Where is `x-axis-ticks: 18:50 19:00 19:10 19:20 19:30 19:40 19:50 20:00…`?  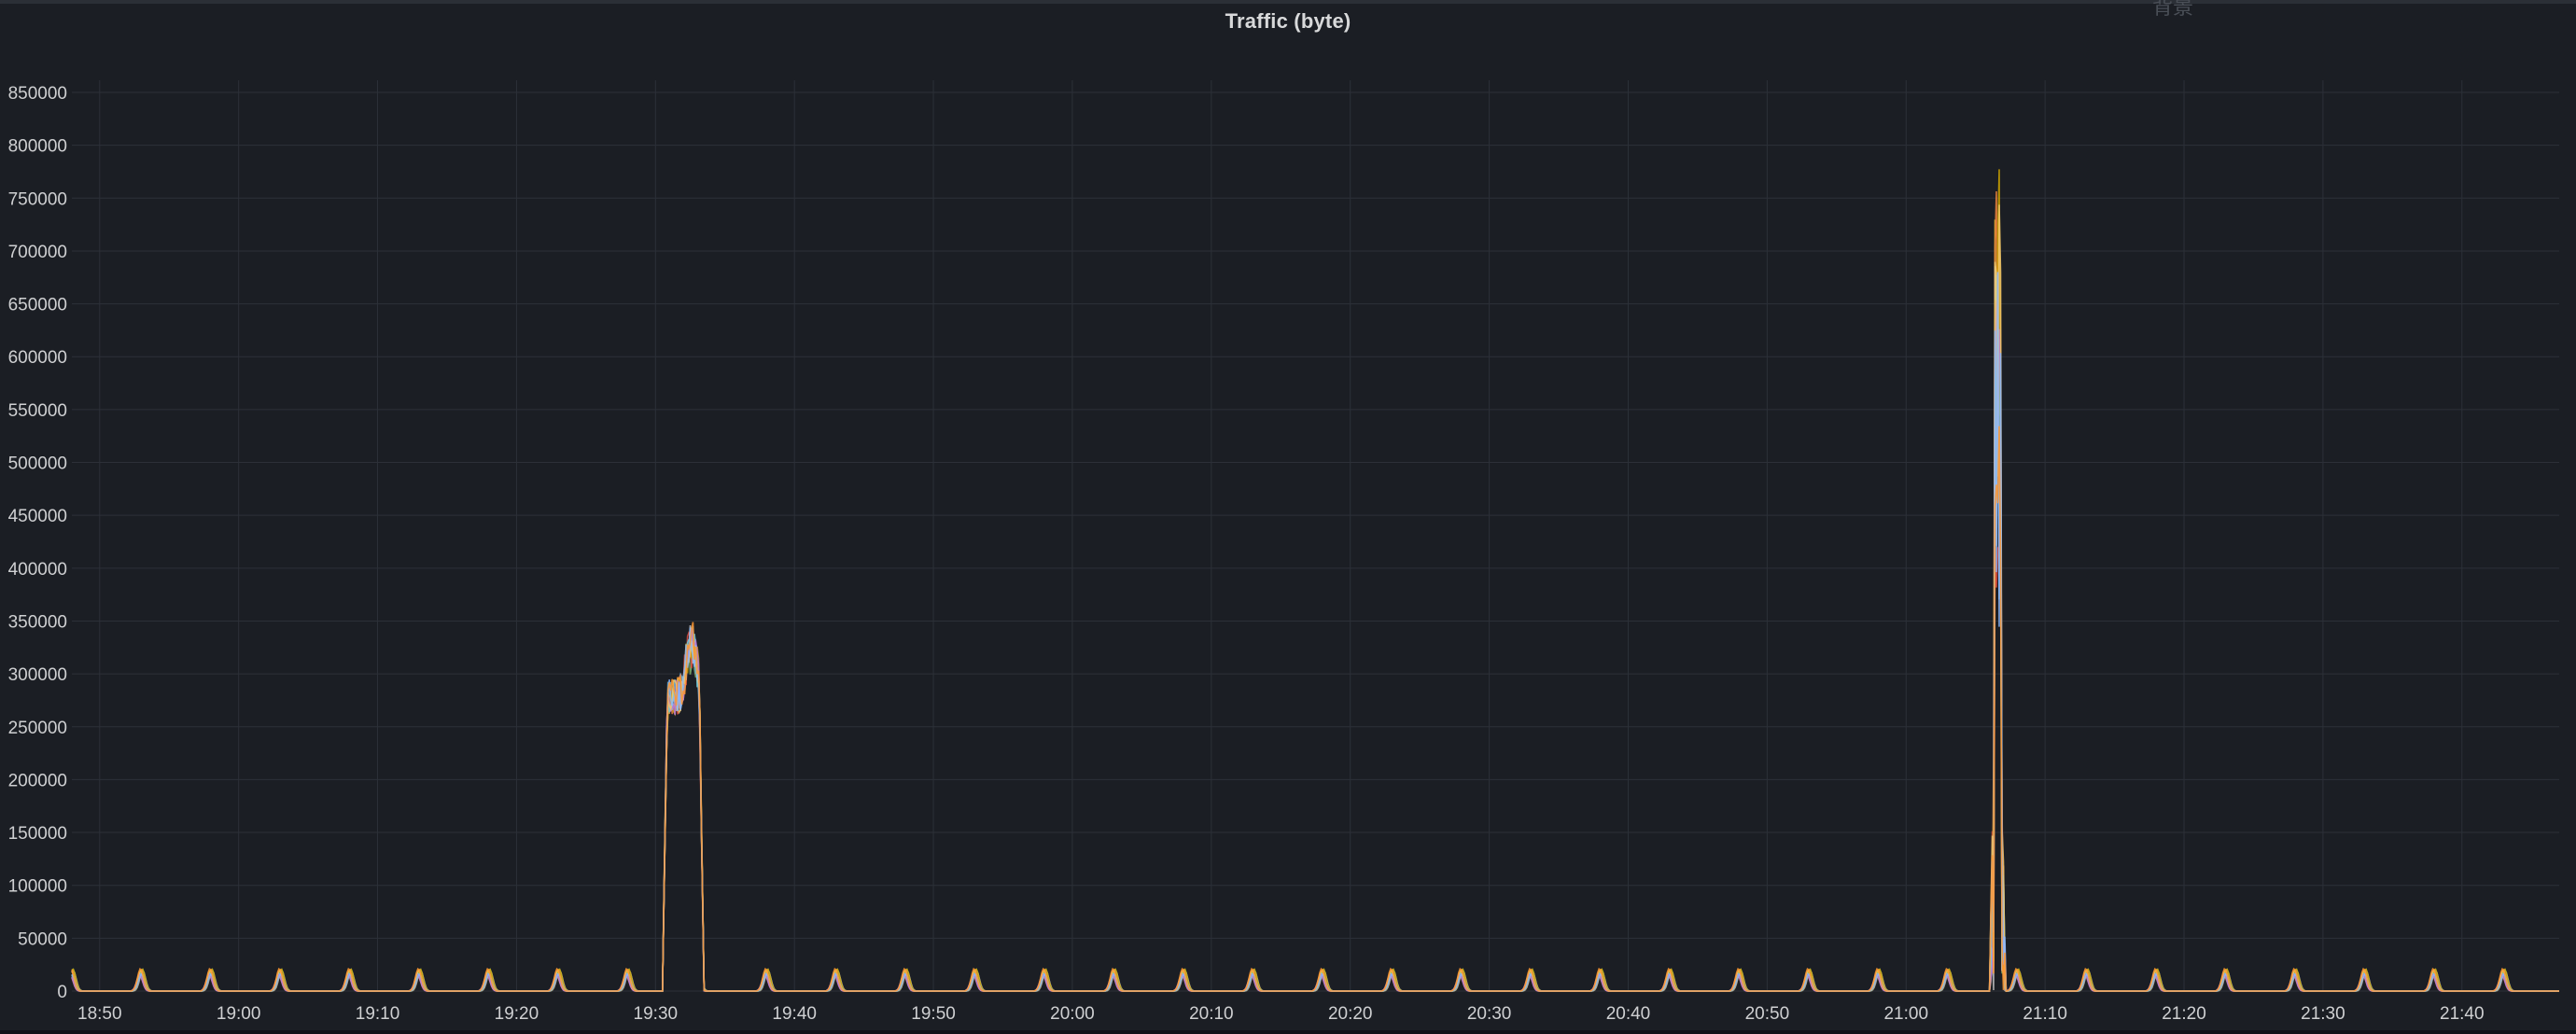 x-axis-ticks: 18:50 19:00 19:10 19:20 19:30 19:40 19:50 20:00… is located at coordinates (1281, 1014).